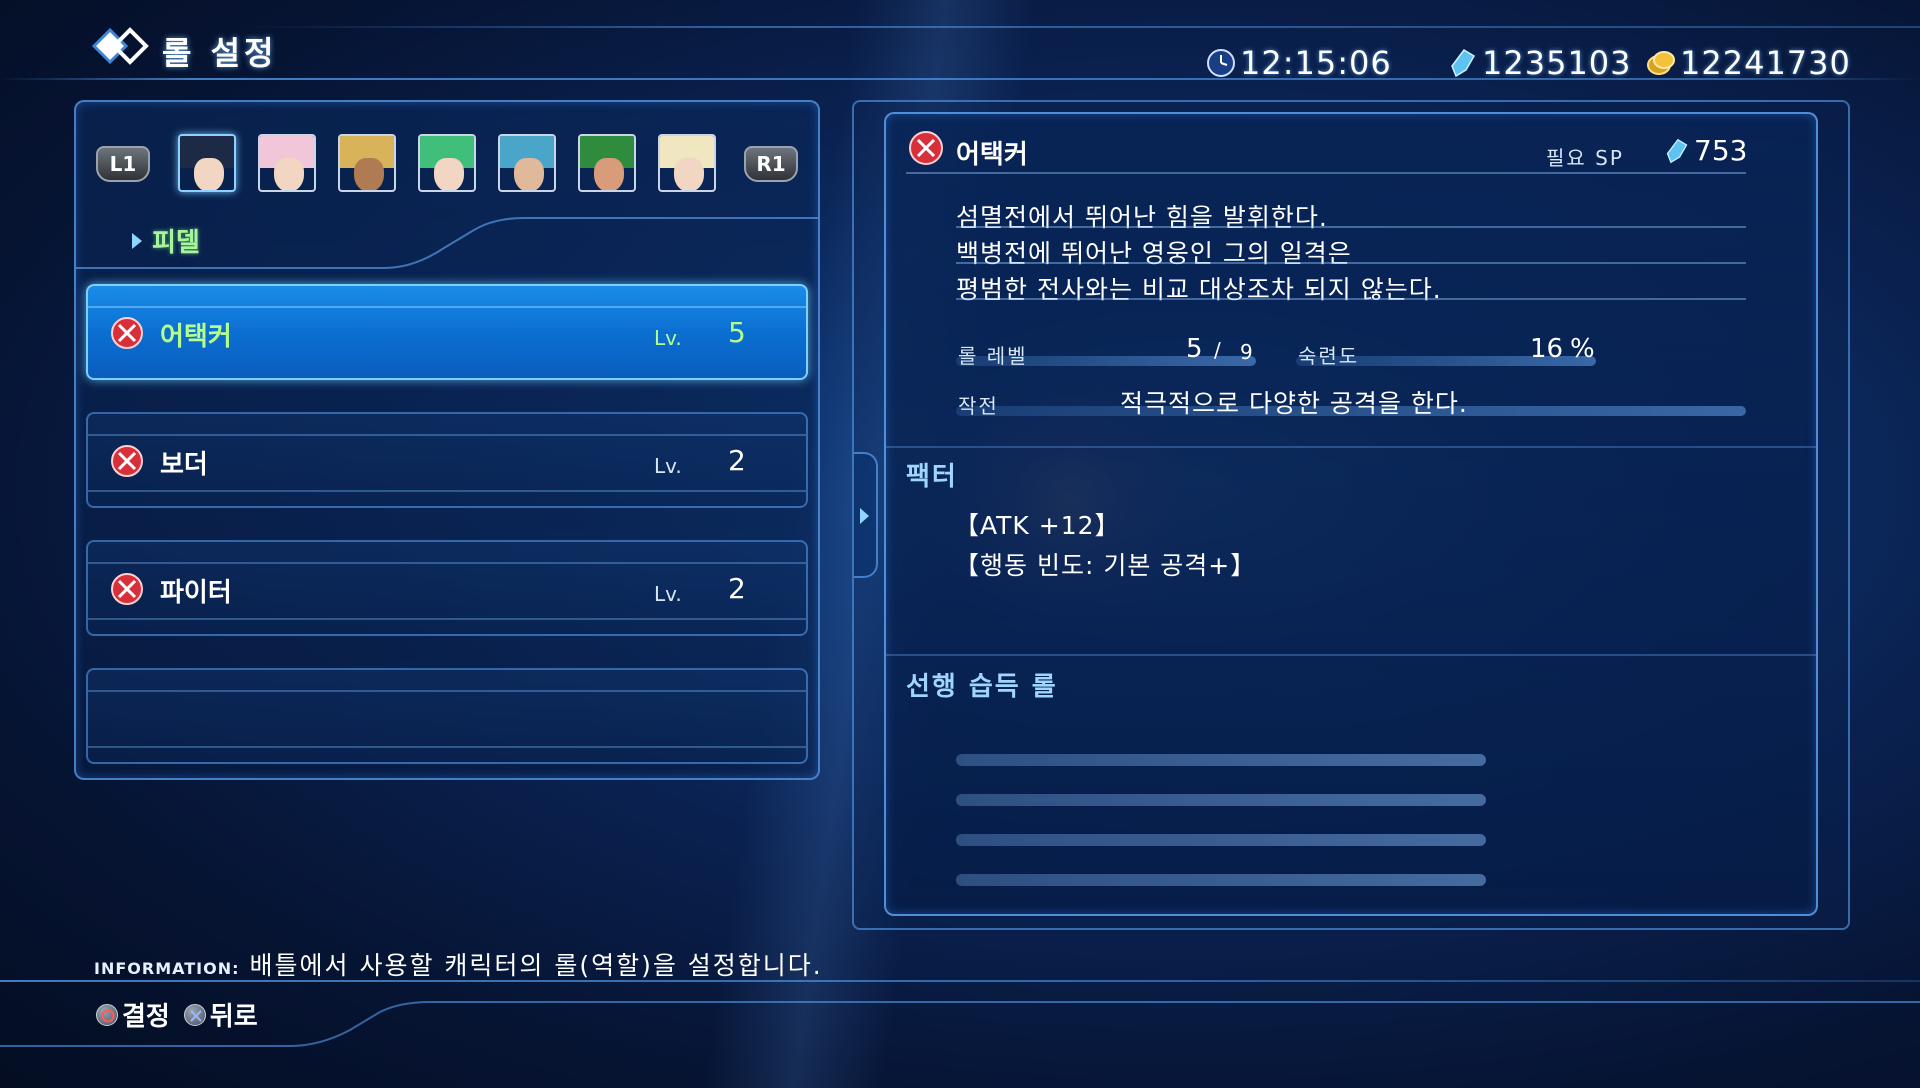  What do you see at coordinates (982, 687) in the screenshot?
I see `prereq-title: 선행 습득 롤` at bounding box center [982, 687].